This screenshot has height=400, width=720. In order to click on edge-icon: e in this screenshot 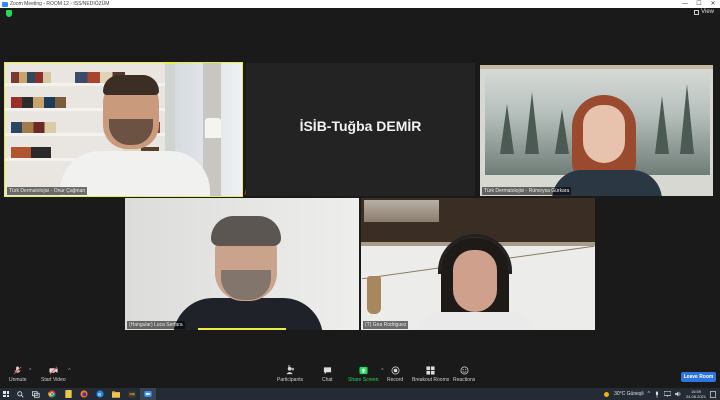, I will do `click(100, 394)`.